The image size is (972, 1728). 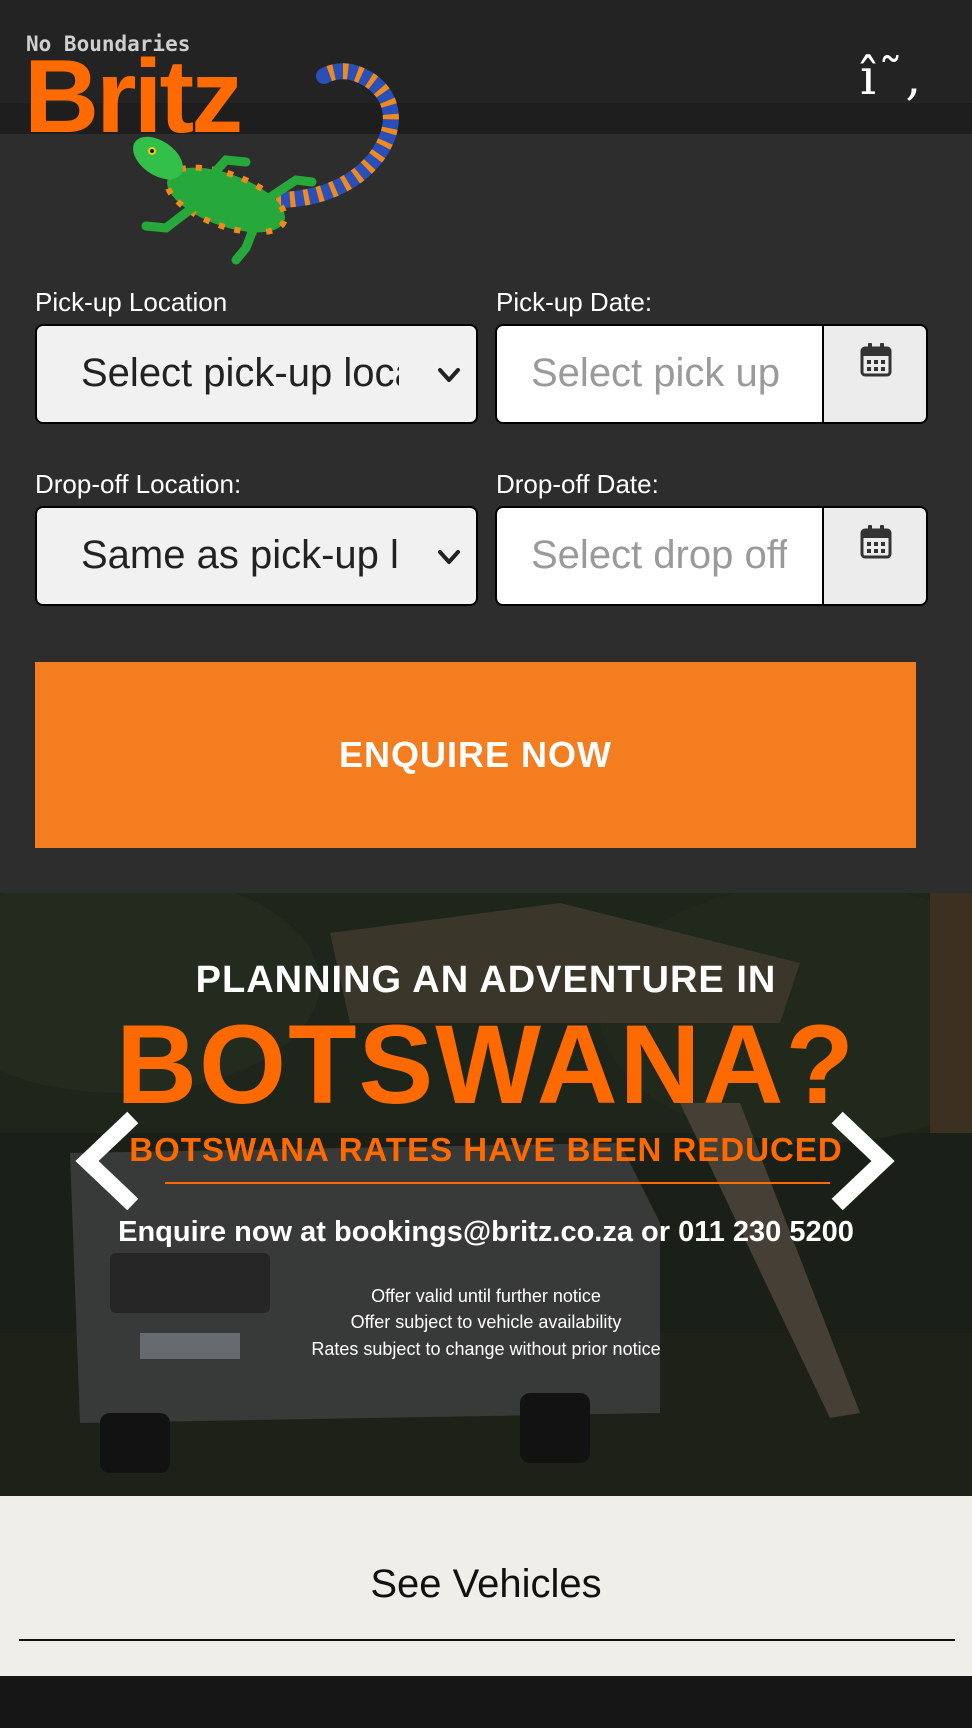 What do you see at coordinates (475, 755) in the screenshot?
I see `enquire-now-button: ENQUIRE NOW` at bounding box center [475, 755].